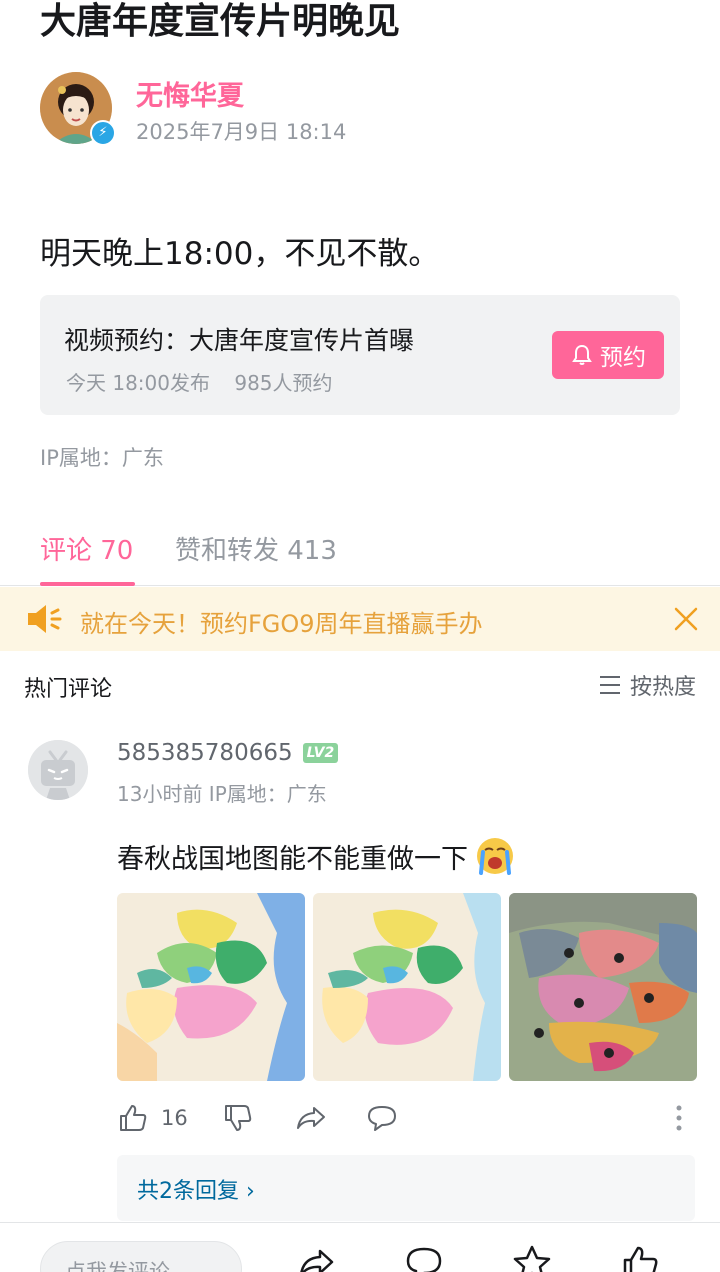 This screenshot has width=720, height=1272. I want to click on dislike-button, so click(238, 1118).